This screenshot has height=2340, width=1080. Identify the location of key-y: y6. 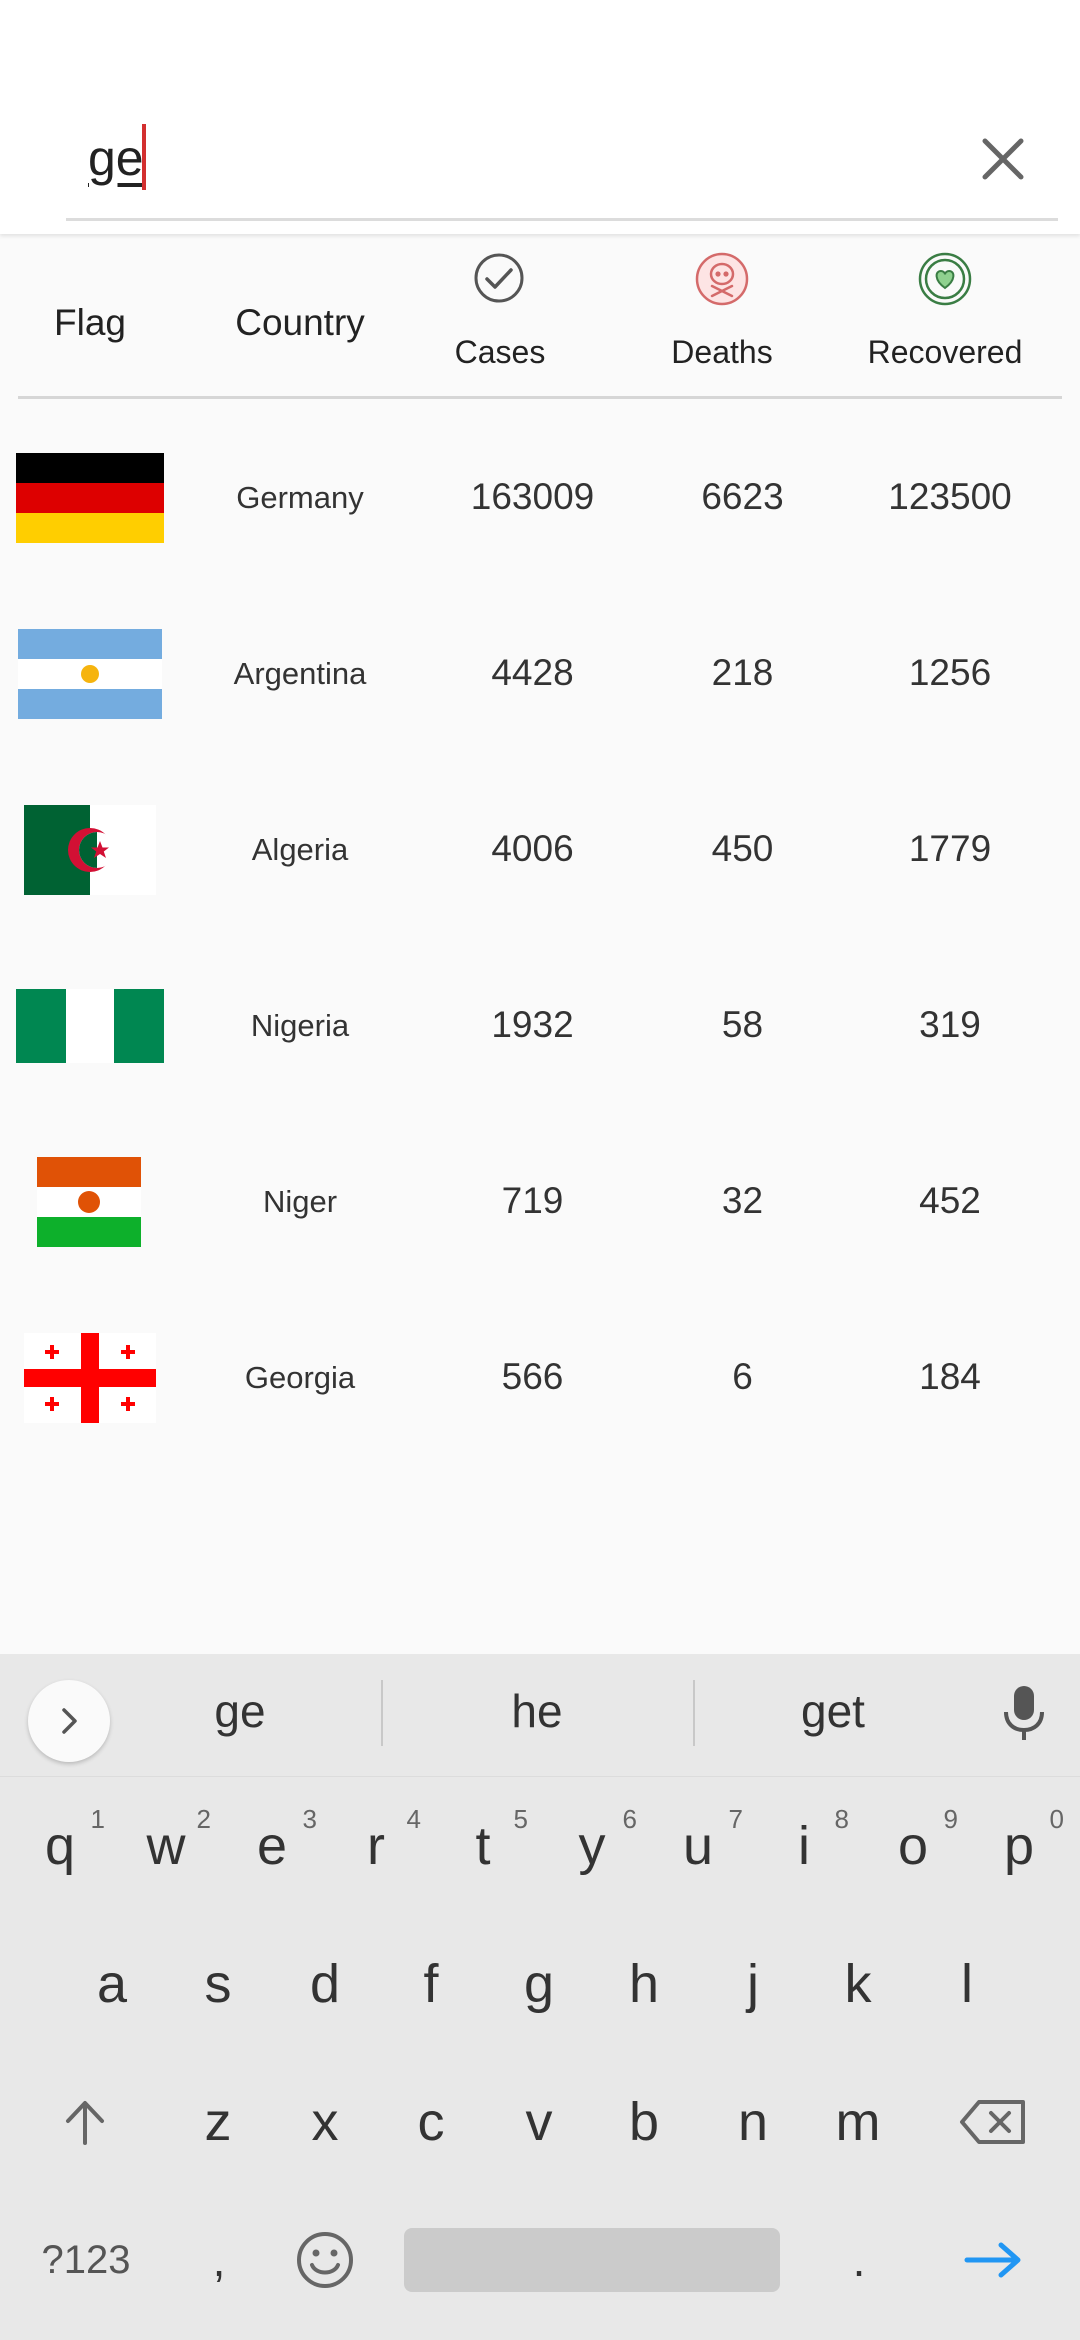
(593, 1846).